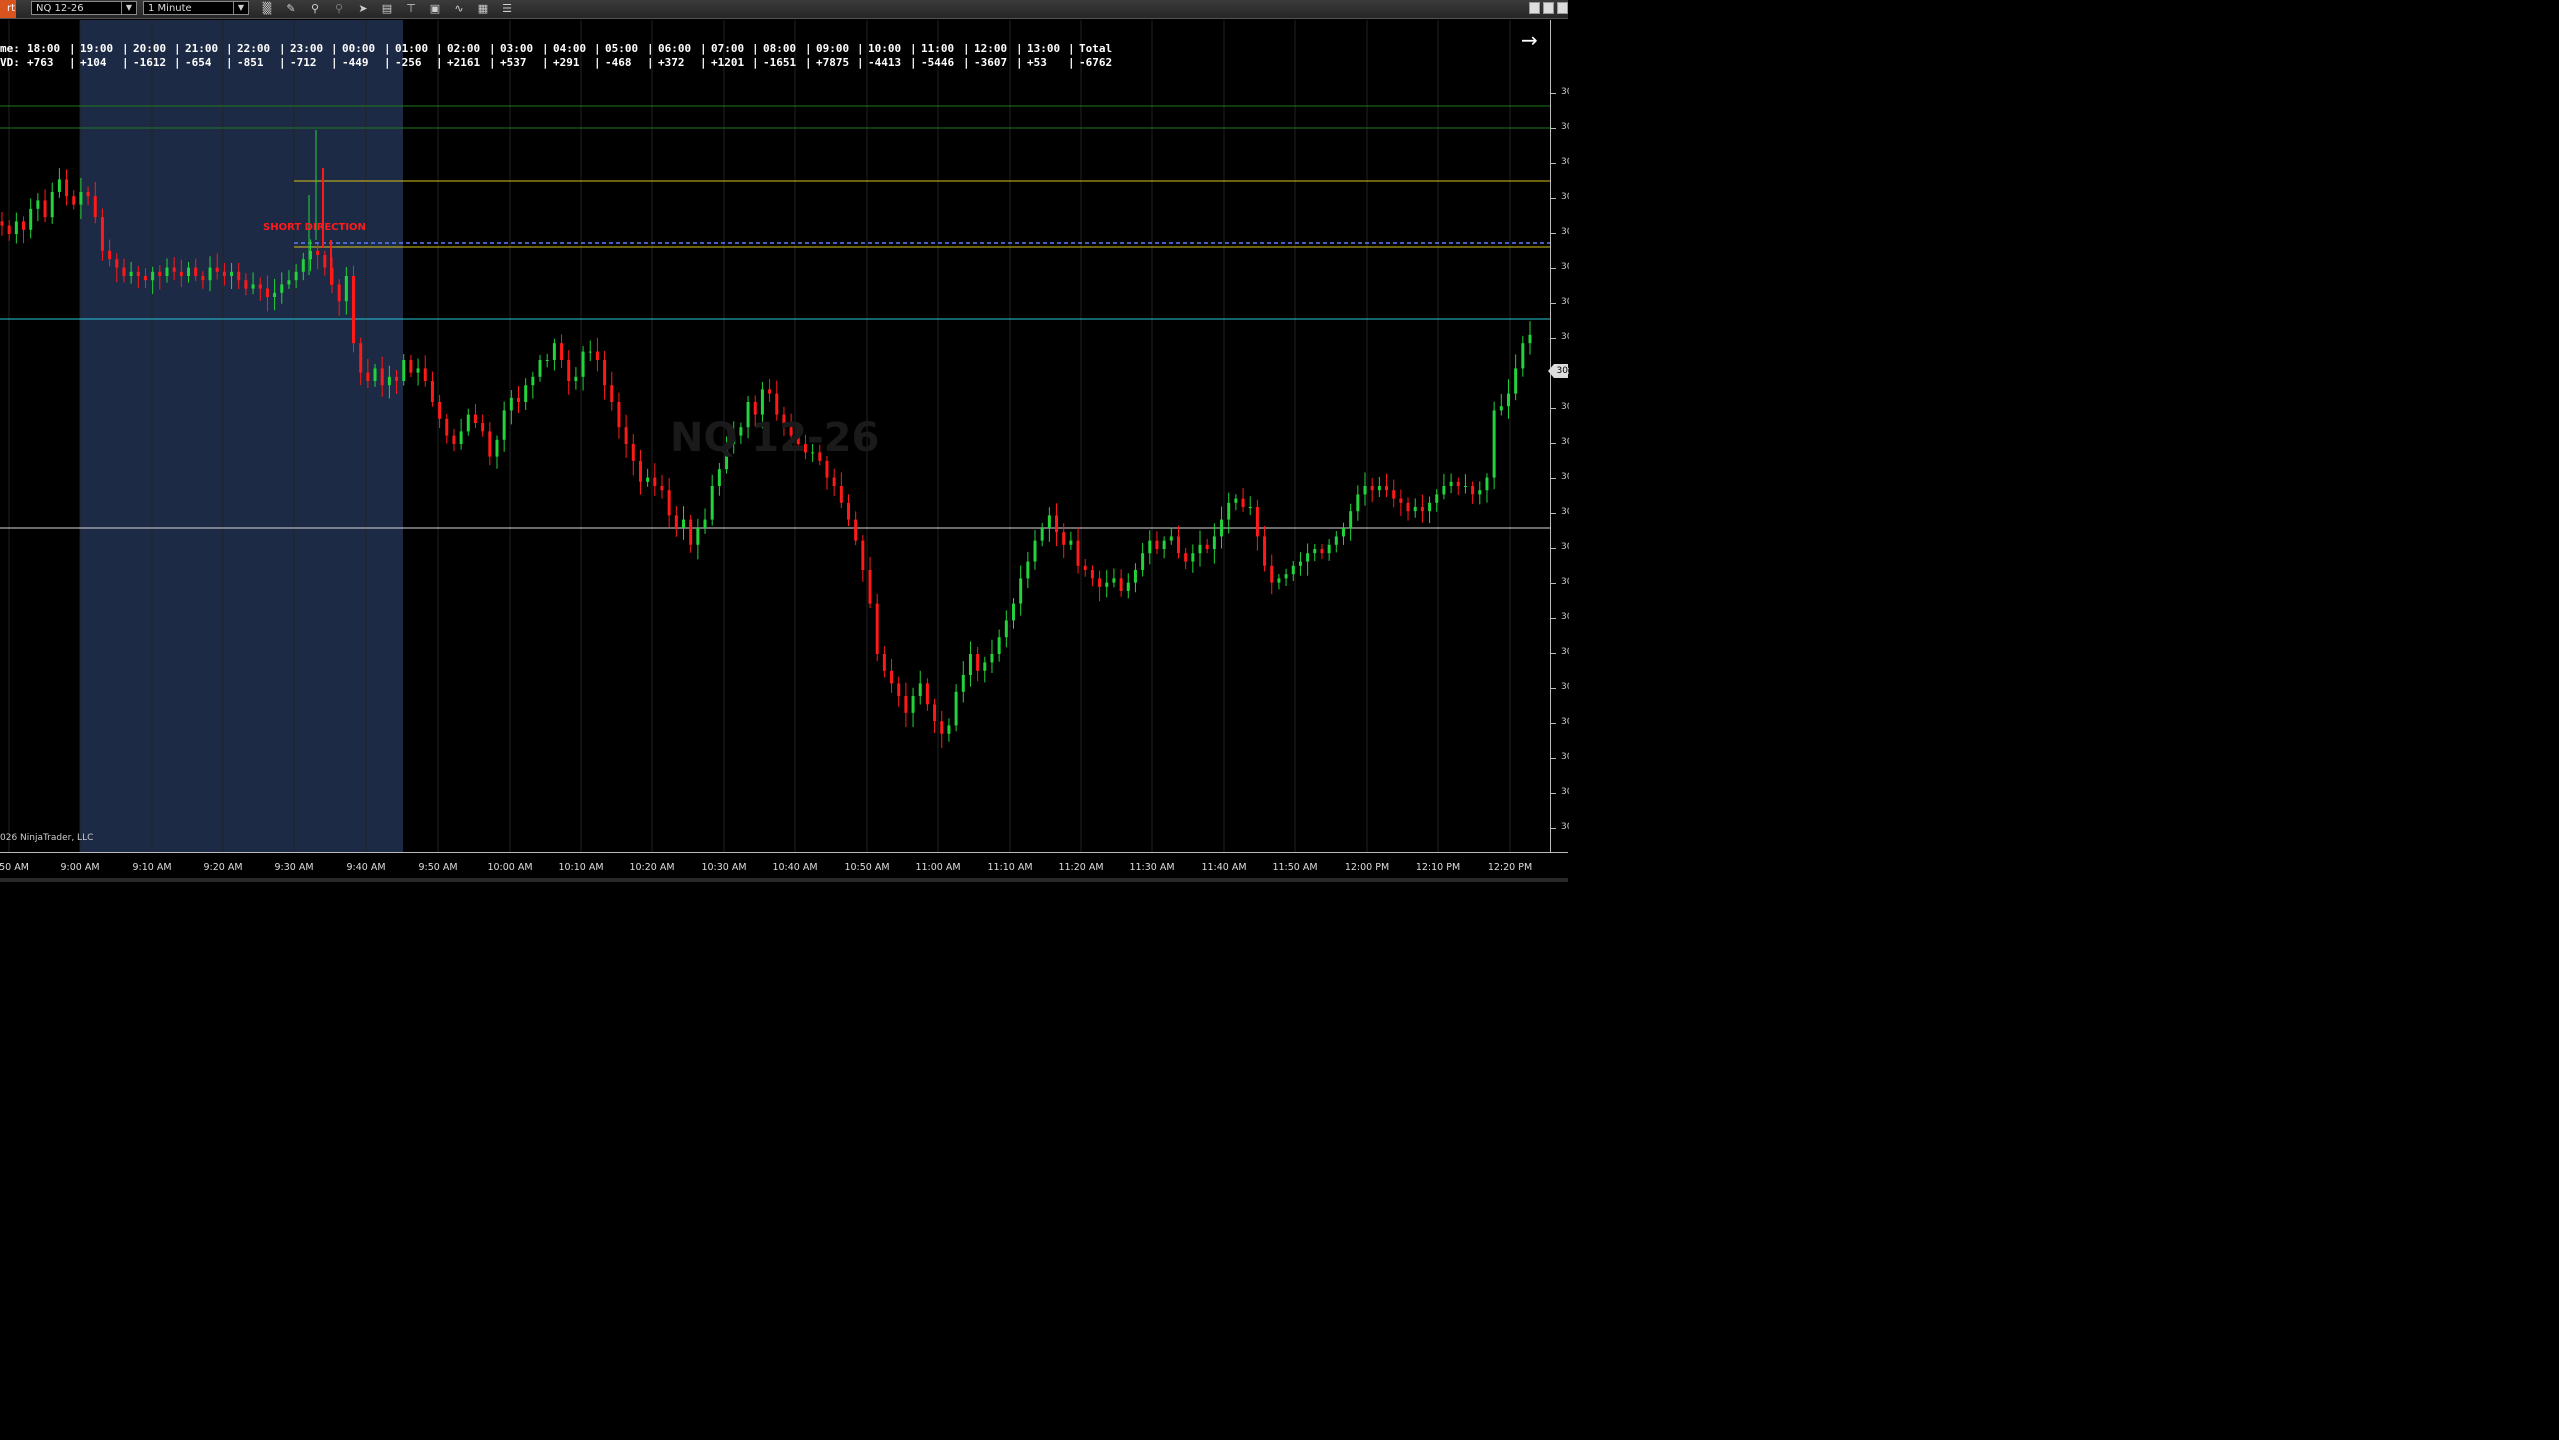 Image resolution: width=2559 pixels, height=1440 pixels. I want to click on hour-header: 04:00, so click(570, 48).